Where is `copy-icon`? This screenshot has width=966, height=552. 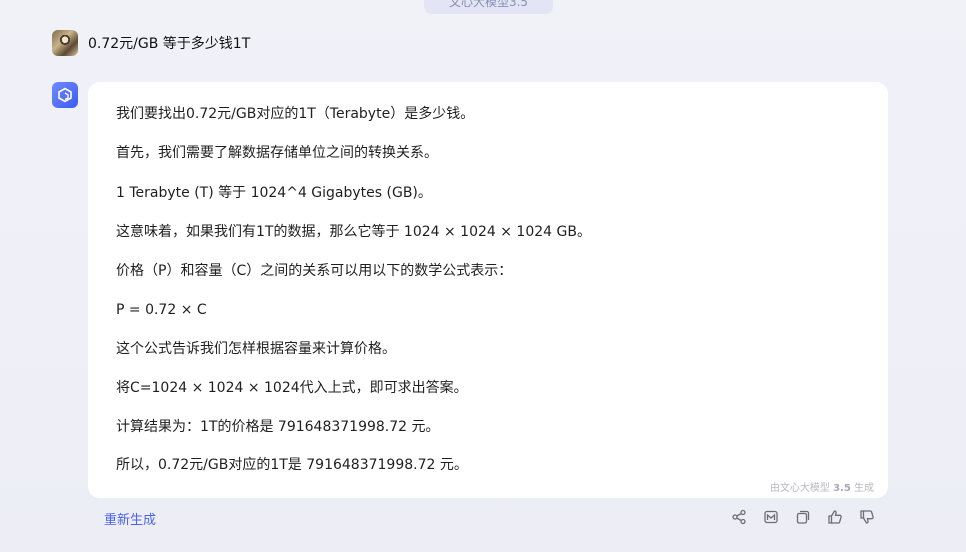 copy-icon is located at coordinates (803, 517).